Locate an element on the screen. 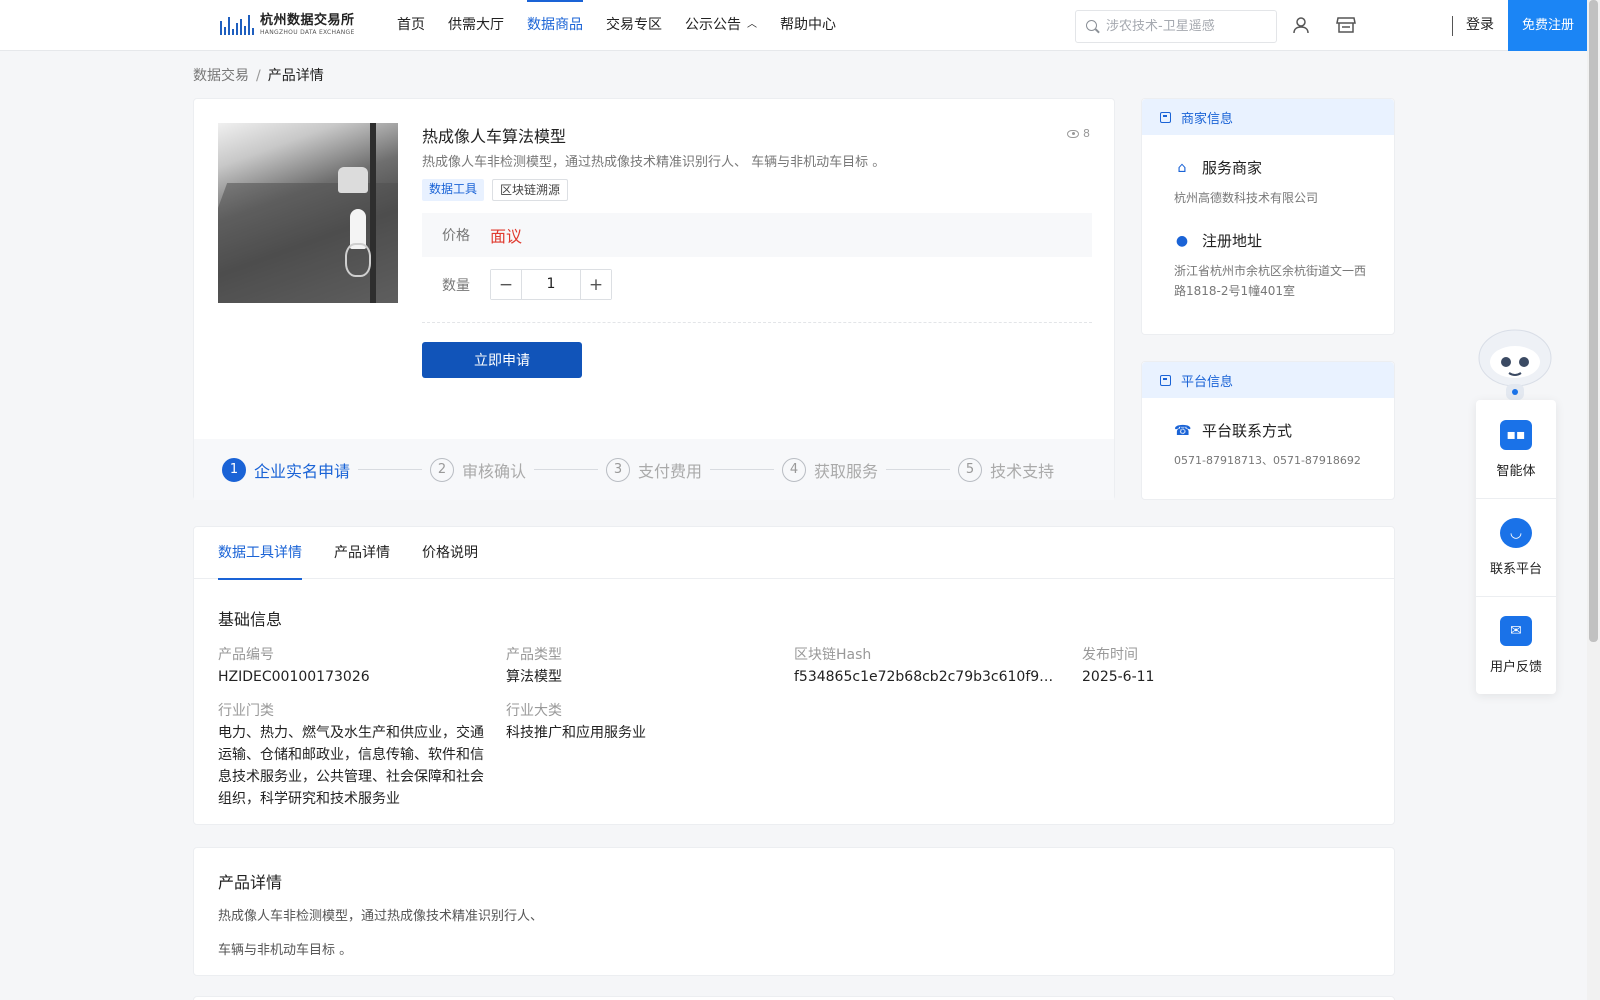  tab-data-tool-detail: 数据工具详情 is located at coordinates (260, 553).